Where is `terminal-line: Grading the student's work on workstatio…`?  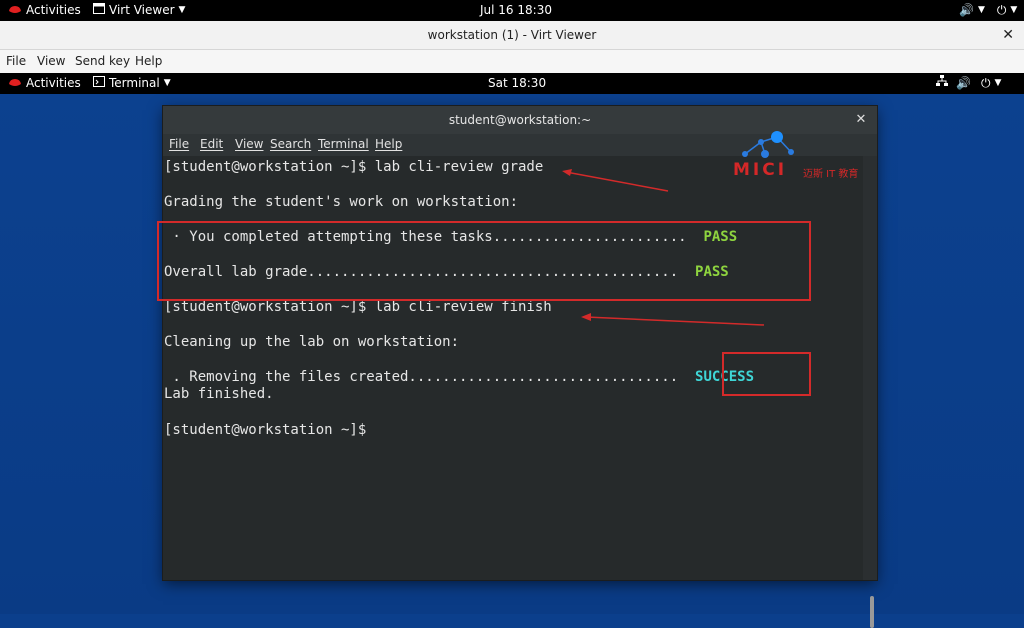
terminal-line: Grading the student's work on workstatio… is located at coordinates (341, 202).